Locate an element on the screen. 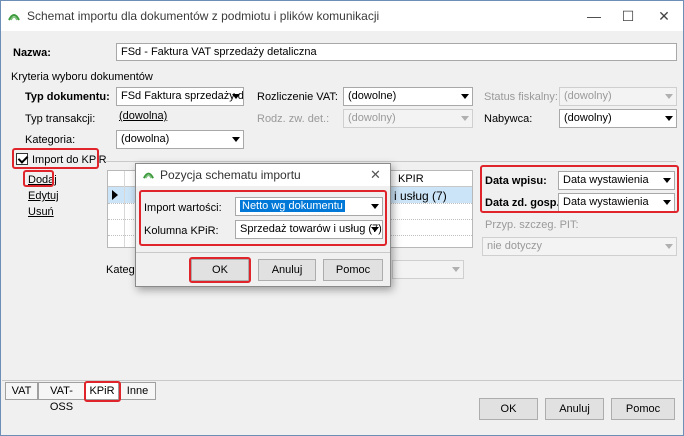 This screenshot has height=436, width=684. name-label: Nazwa: is located at coordinates (32, 53).